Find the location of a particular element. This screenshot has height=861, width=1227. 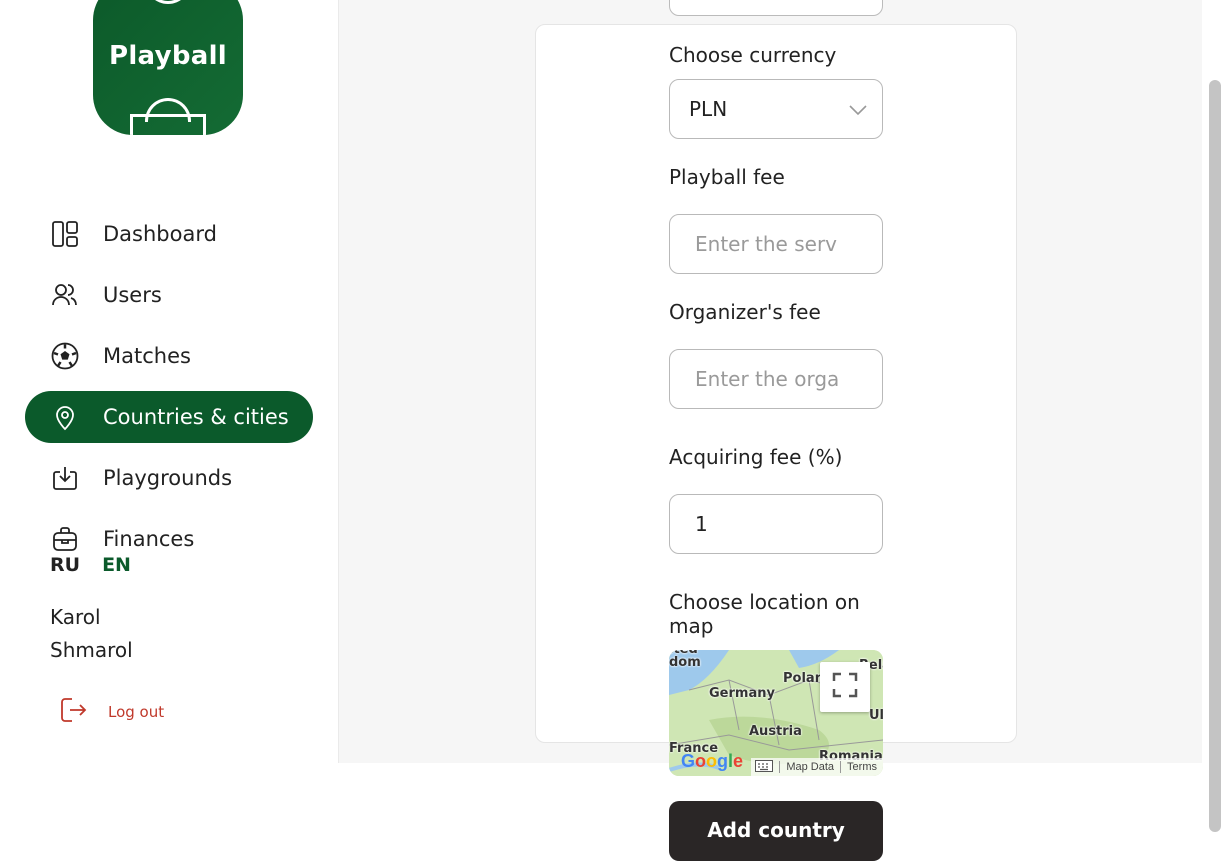

user-first-name: Karol is located at coordinates (75, 617).